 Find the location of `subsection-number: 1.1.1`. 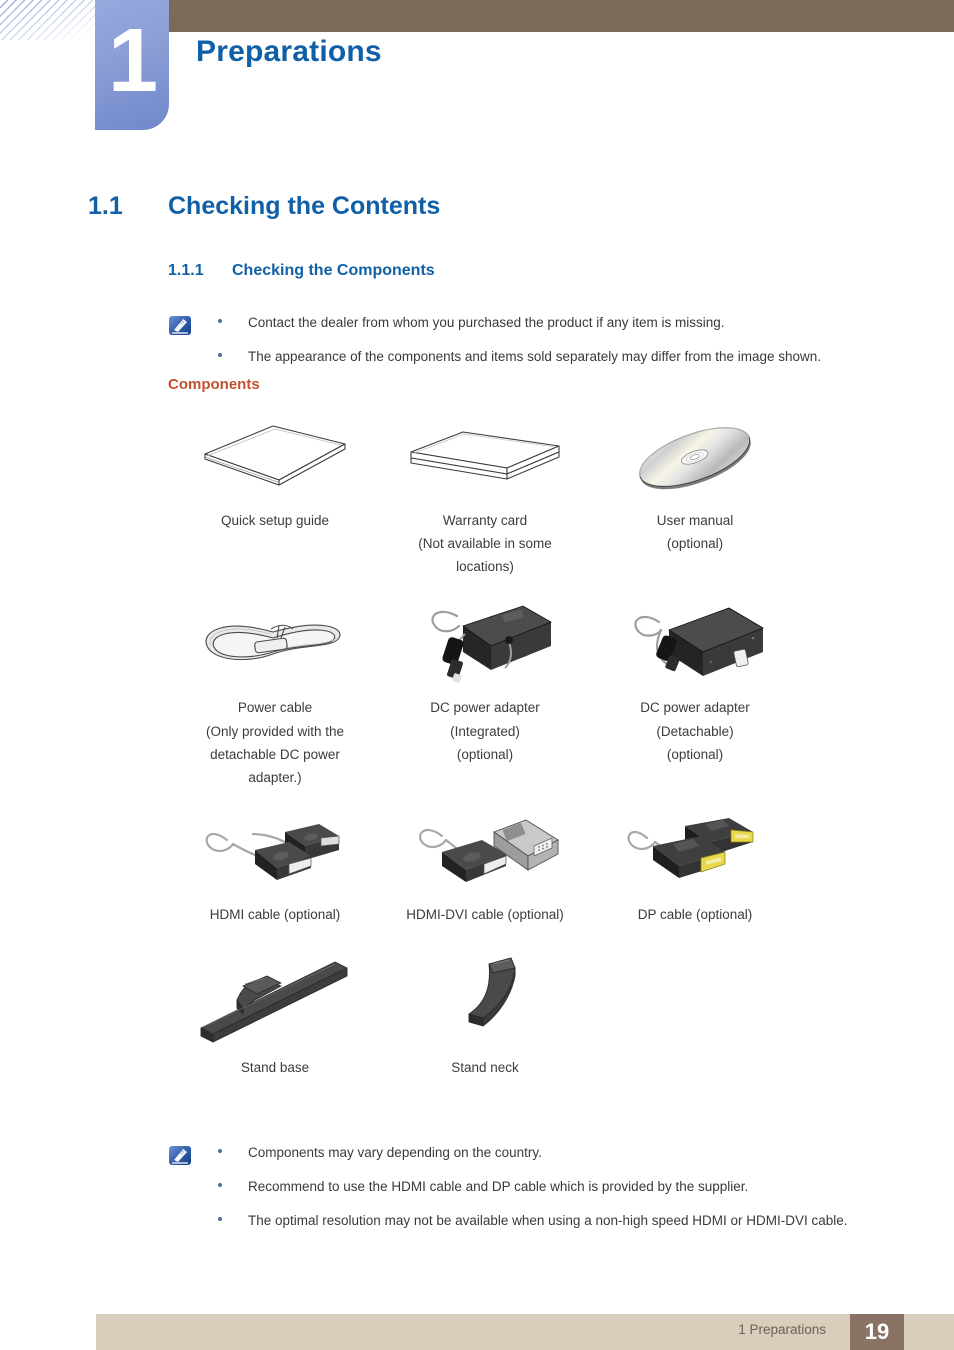

subsection-number: 1.1.1 is located at coordinates (186, 270).